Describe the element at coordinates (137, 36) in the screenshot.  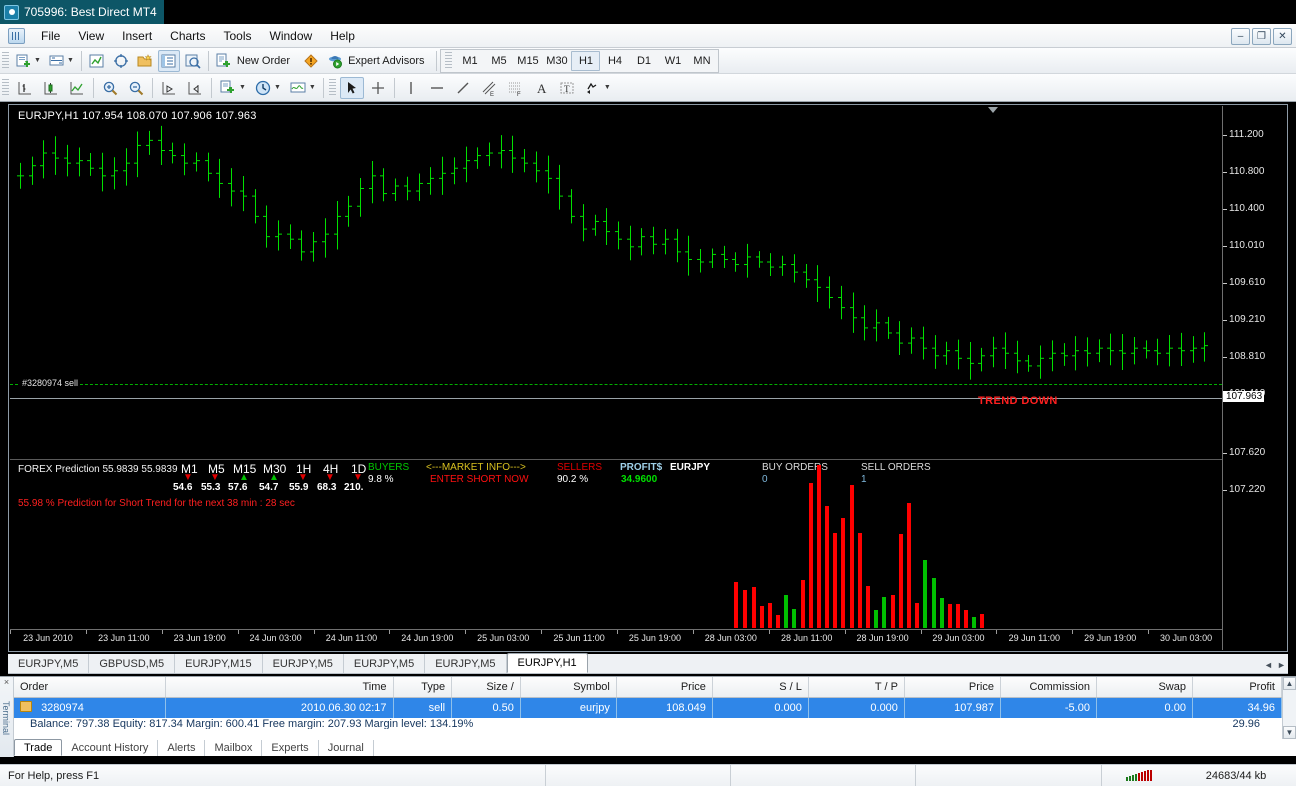
I see `menu-item-insert: Insert` at that location.